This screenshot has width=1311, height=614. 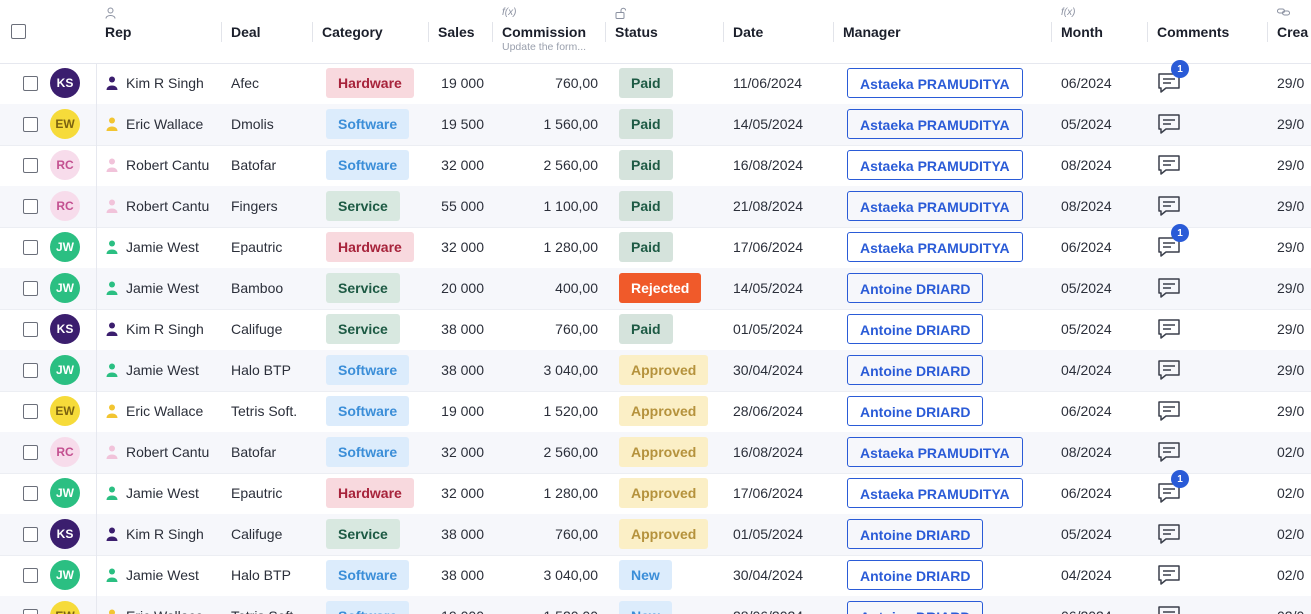 What do you see at coordinates (549, 575) in the screenshot?
I see `commission-cell: 3 040,00` at bounding box center [549, 575].